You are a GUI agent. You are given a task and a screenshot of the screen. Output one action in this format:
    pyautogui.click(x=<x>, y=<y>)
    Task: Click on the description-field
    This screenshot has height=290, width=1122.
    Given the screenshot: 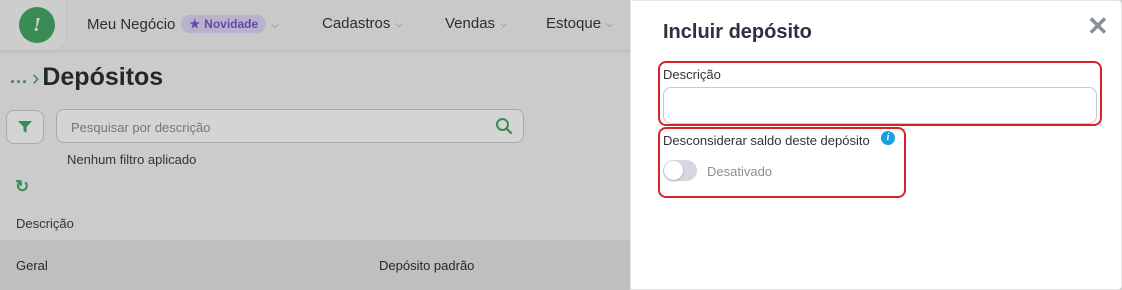 What is the action you would take?
    pyautogui.click(x=880, y=105)
    